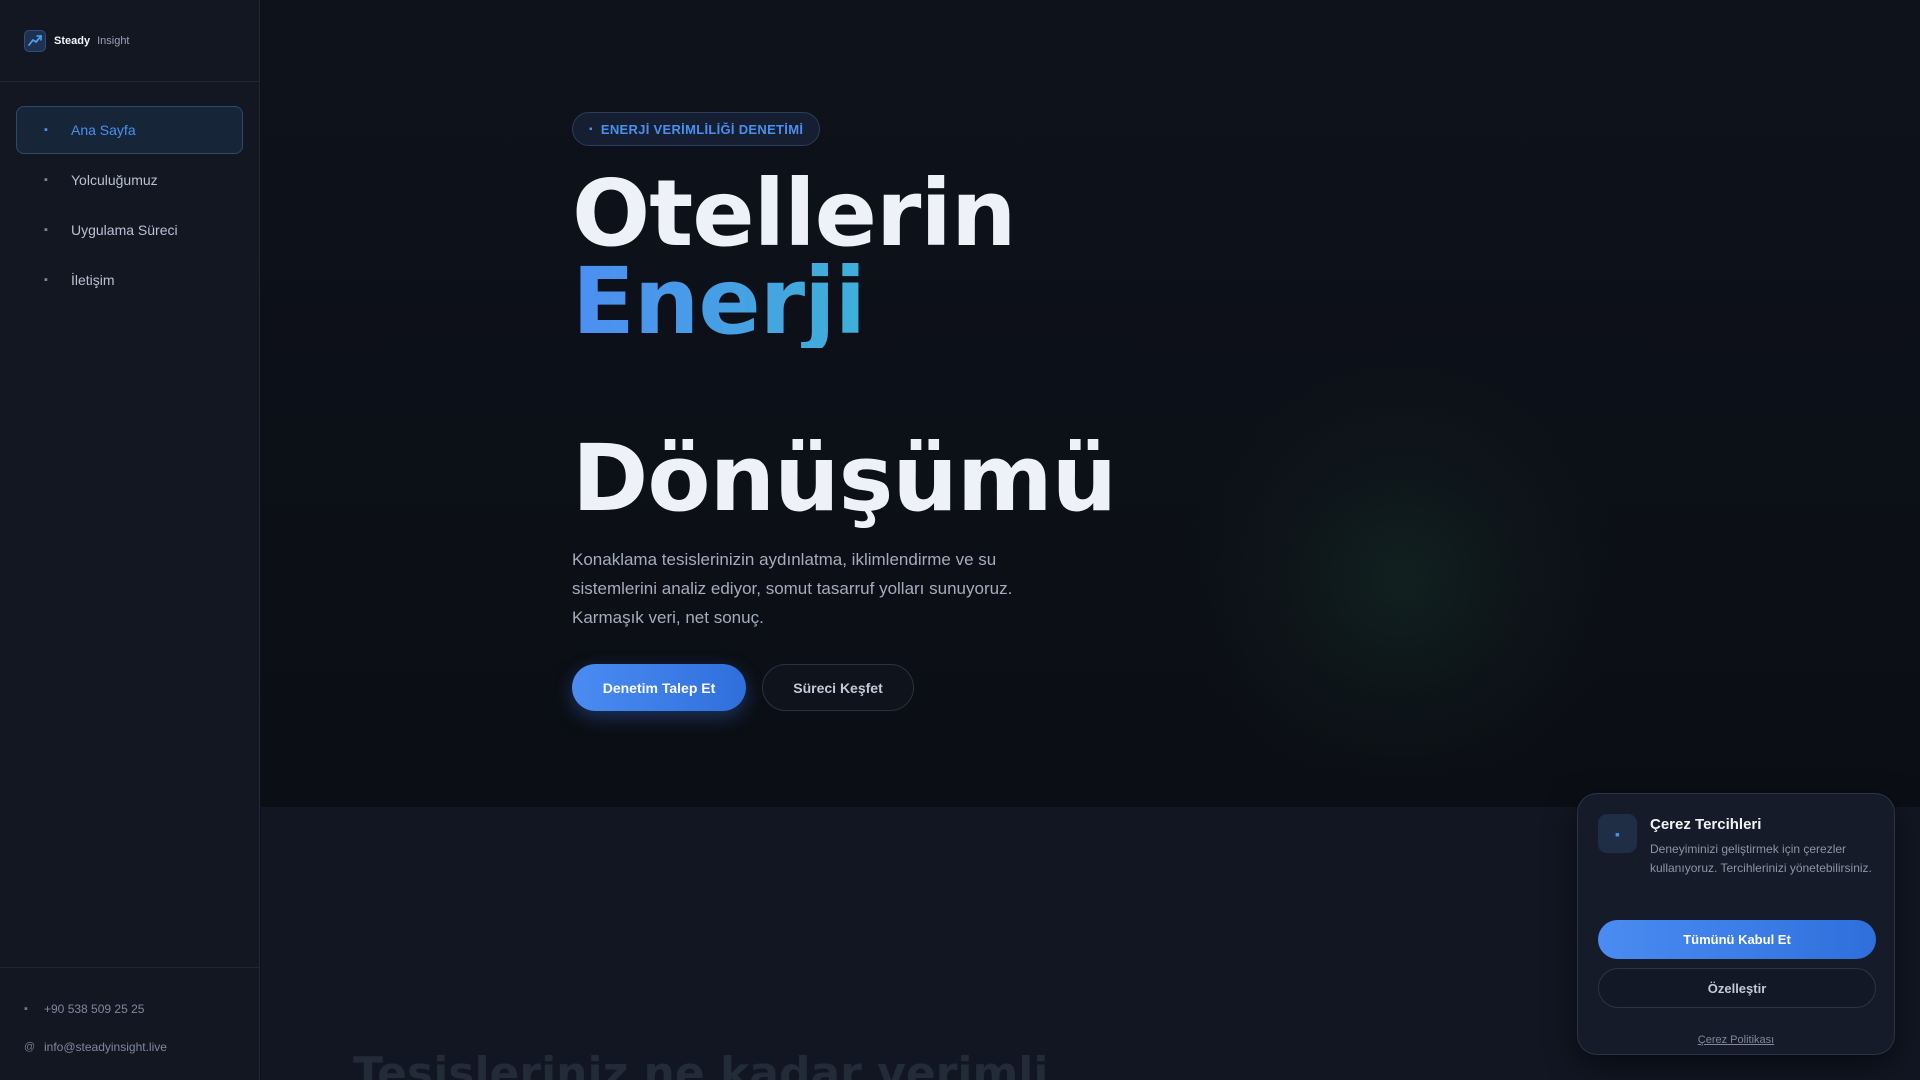 This screenshot has width=1920, height=1080. Describe the element at coordinates (105, 1047) in the screenshot. I see `email-text: info@steadyinsight.live` at that location.